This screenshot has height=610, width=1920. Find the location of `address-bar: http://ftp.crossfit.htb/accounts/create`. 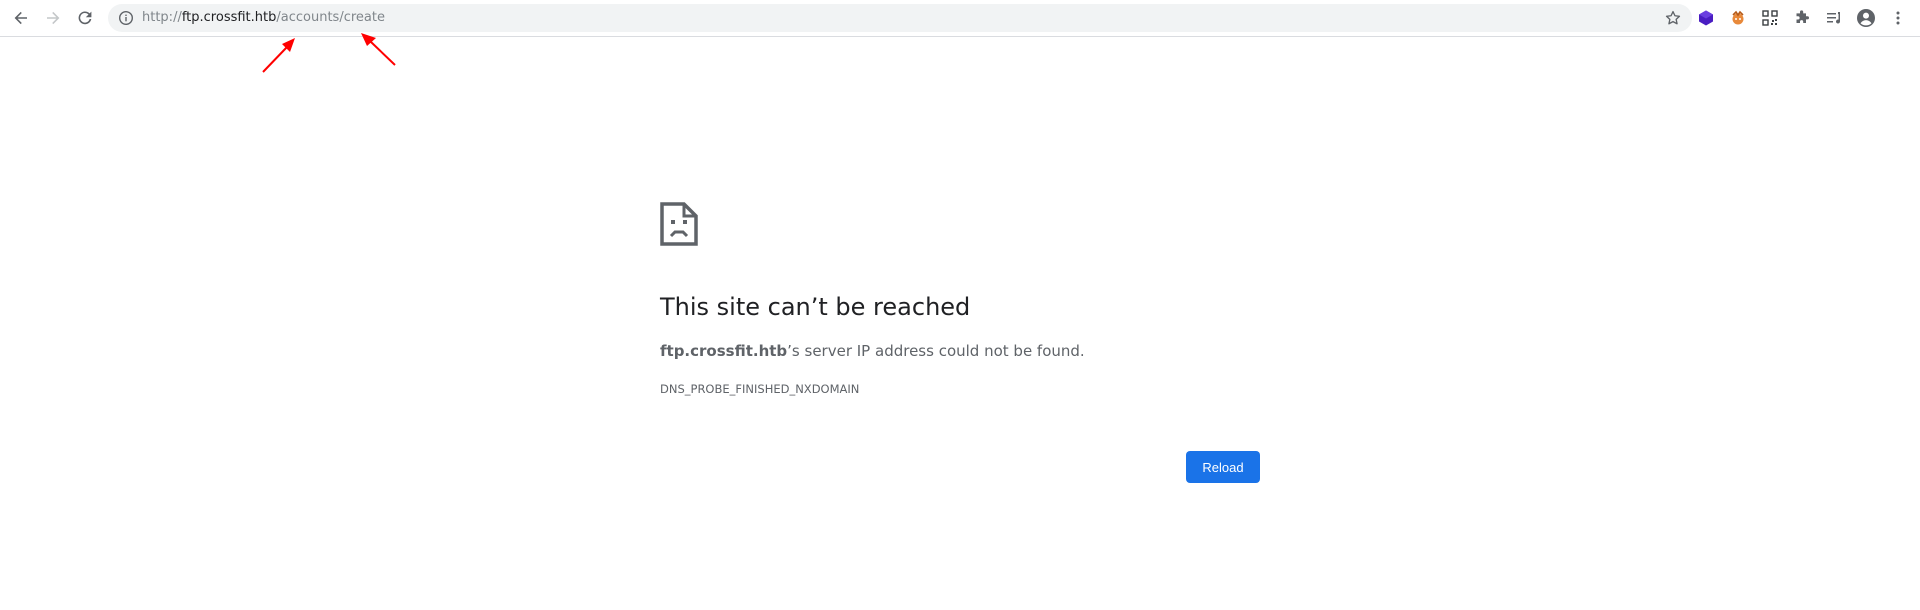

address-bar: http://ftp.crossfit.htb/accounts/create is located at coordinates (900, 18).